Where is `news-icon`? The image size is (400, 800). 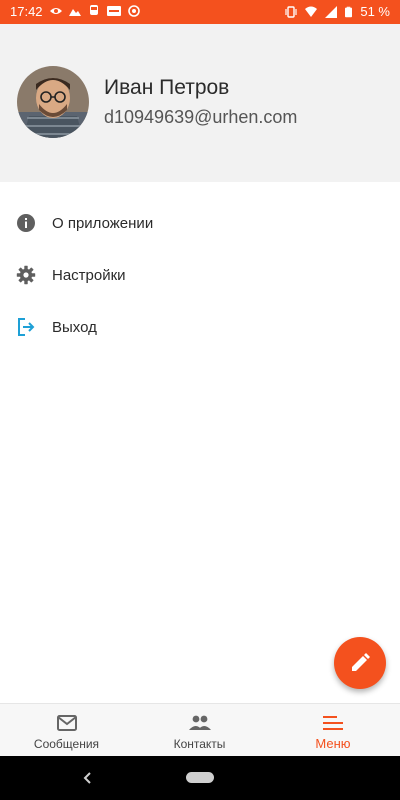
news-icon is located at coordinates (114, 11).